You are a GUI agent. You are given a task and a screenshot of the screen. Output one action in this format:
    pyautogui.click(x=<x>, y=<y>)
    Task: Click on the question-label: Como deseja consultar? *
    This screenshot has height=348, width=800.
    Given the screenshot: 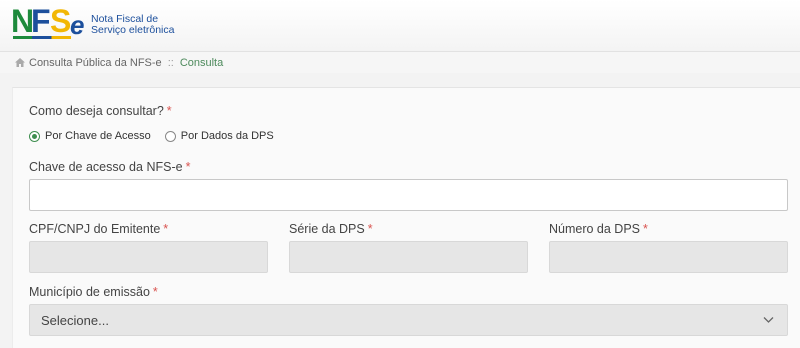 What is the action you would take?
    pyautogui.click(x=100, y=111)
    